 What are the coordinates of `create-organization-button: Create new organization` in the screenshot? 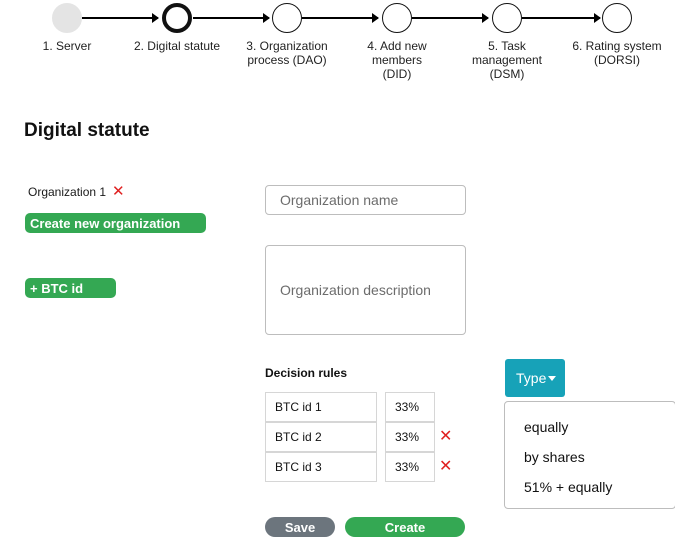 It's located at (115, 223).